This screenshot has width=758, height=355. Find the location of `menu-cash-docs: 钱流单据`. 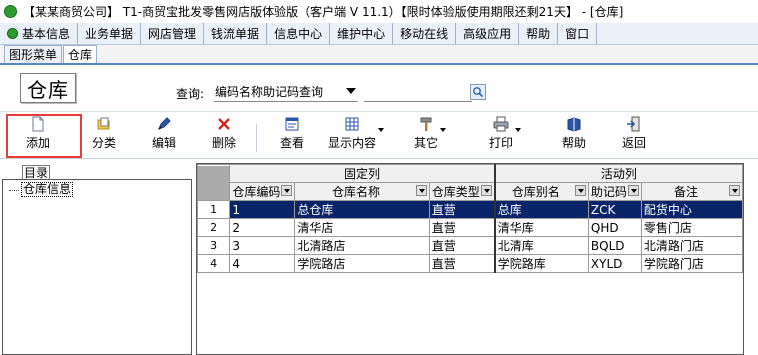

menu-cash-docs: 钱流单据 is located at coordinates (236, 33).